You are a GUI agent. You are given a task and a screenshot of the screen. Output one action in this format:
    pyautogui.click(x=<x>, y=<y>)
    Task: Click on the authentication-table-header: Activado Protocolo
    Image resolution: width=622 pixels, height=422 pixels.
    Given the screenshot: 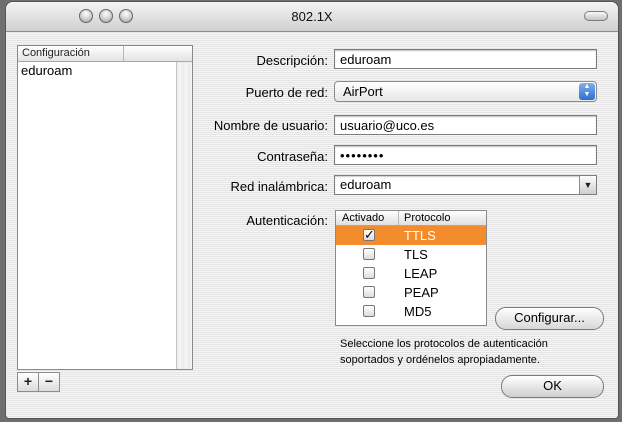 What is the action you would take?
    pyautogui.click(x=411, y=218)
    